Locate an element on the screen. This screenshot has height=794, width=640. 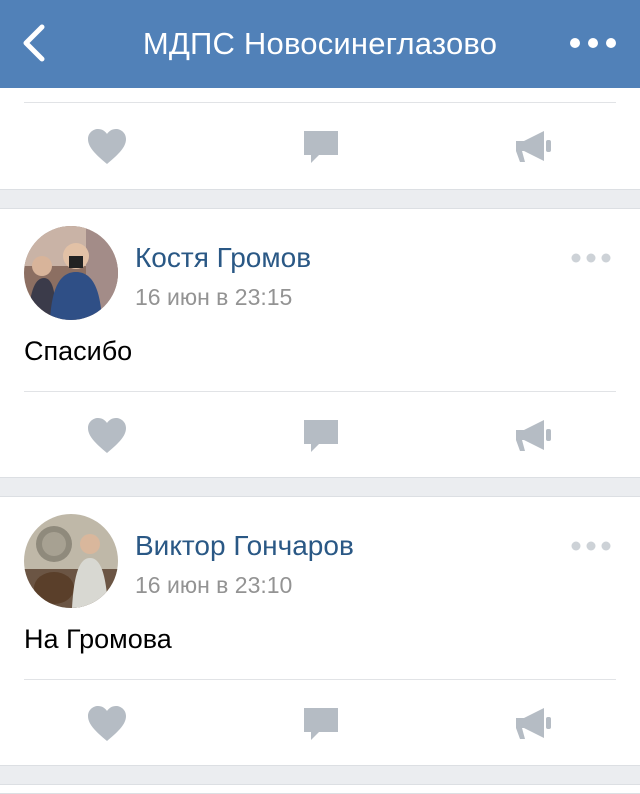
post-text: На Громова is located at coordinates (98, 639).